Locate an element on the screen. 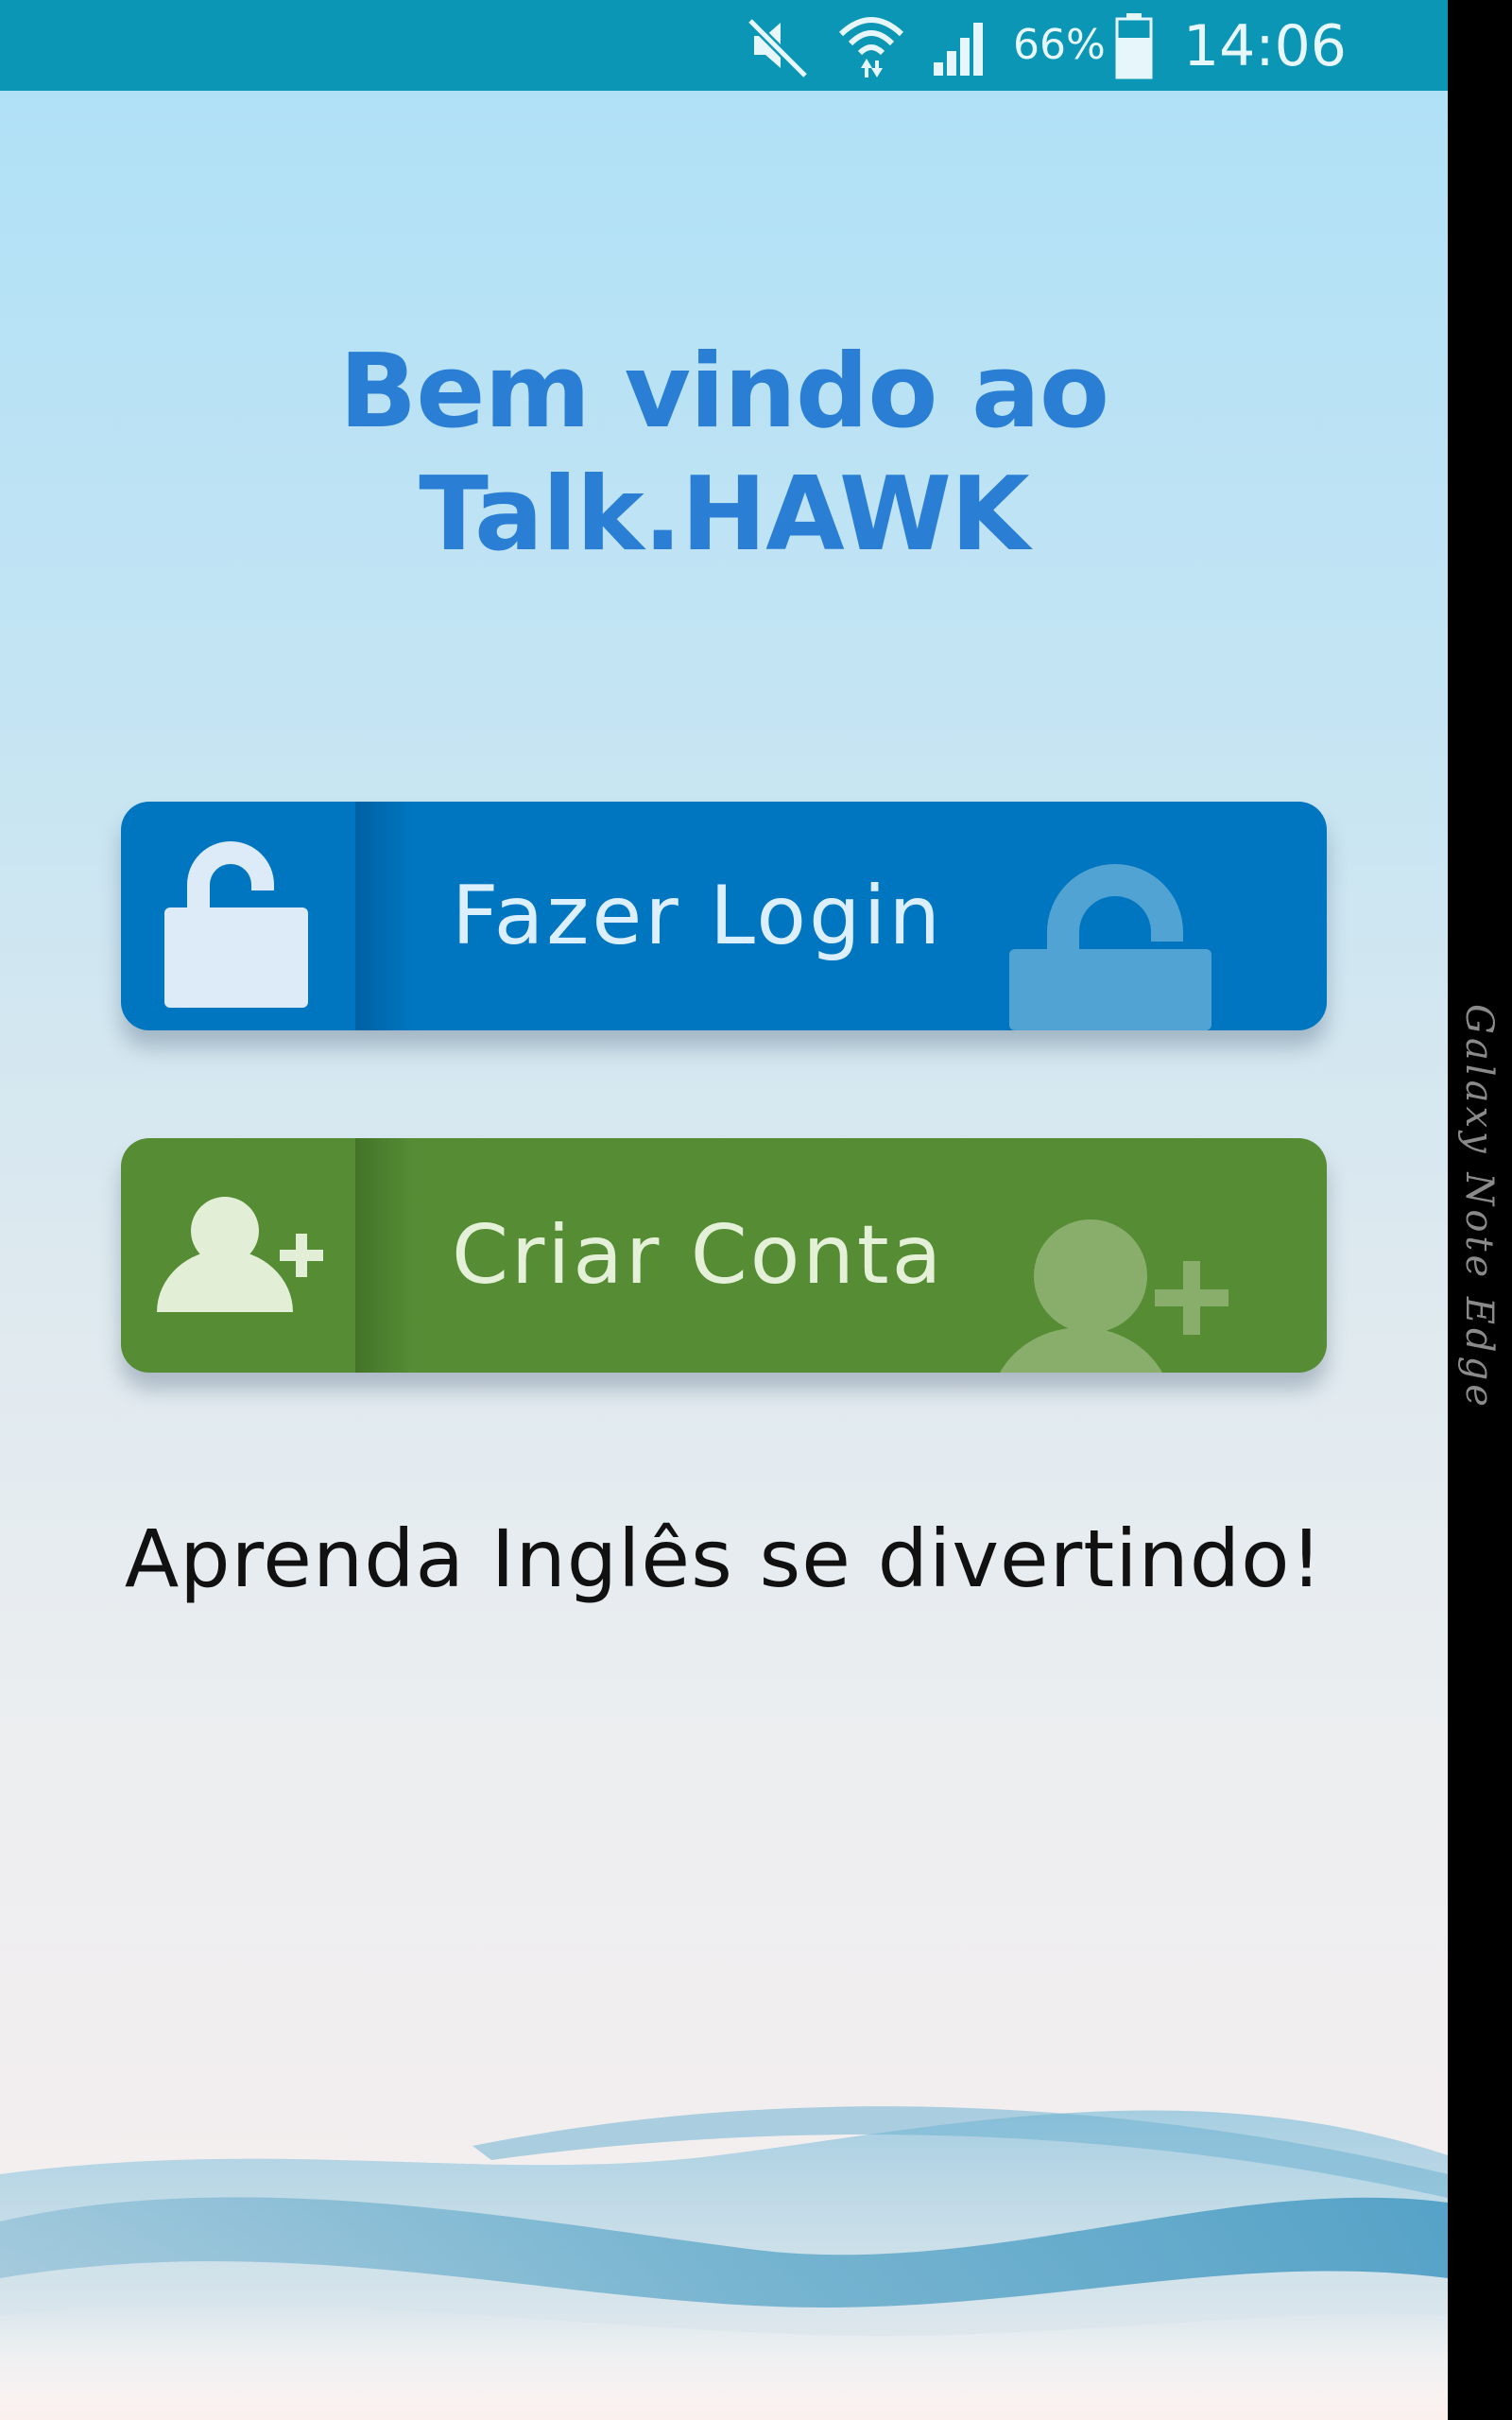 The height and width of the screenshot is (2420, 1512). add-user-icon is located at coordinates (240, 1254).